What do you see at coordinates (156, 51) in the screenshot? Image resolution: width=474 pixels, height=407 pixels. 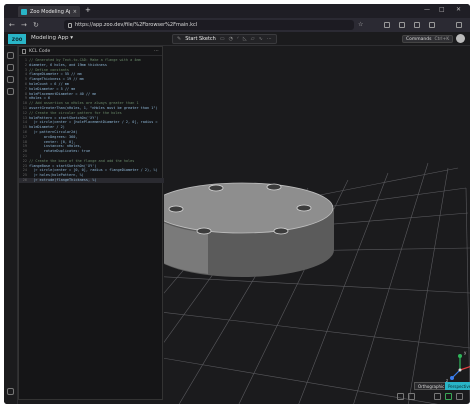 I see `code-panel-menu-icon: ⋯` at bounding box center [156, 51].